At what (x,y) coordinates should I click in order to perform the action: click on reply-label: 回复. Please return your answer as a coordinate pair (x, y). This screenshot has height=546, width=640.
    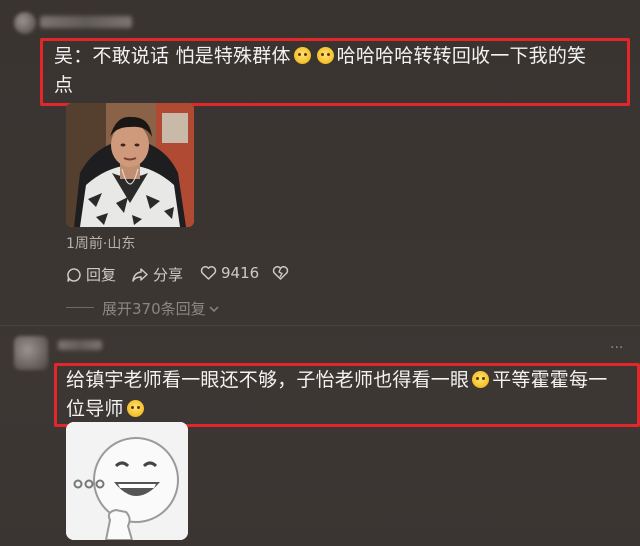
    Looking at the image, I should click on (101, 275).